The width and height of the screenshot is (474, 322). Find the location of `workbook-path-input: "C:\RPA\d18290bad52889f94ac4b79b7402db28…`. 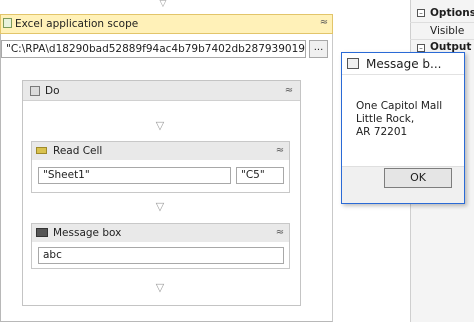

workbook-path-input: "C:\RPA\d18290bad52889f94ac4b79b7402db28… is located at coordinates (153, 49).